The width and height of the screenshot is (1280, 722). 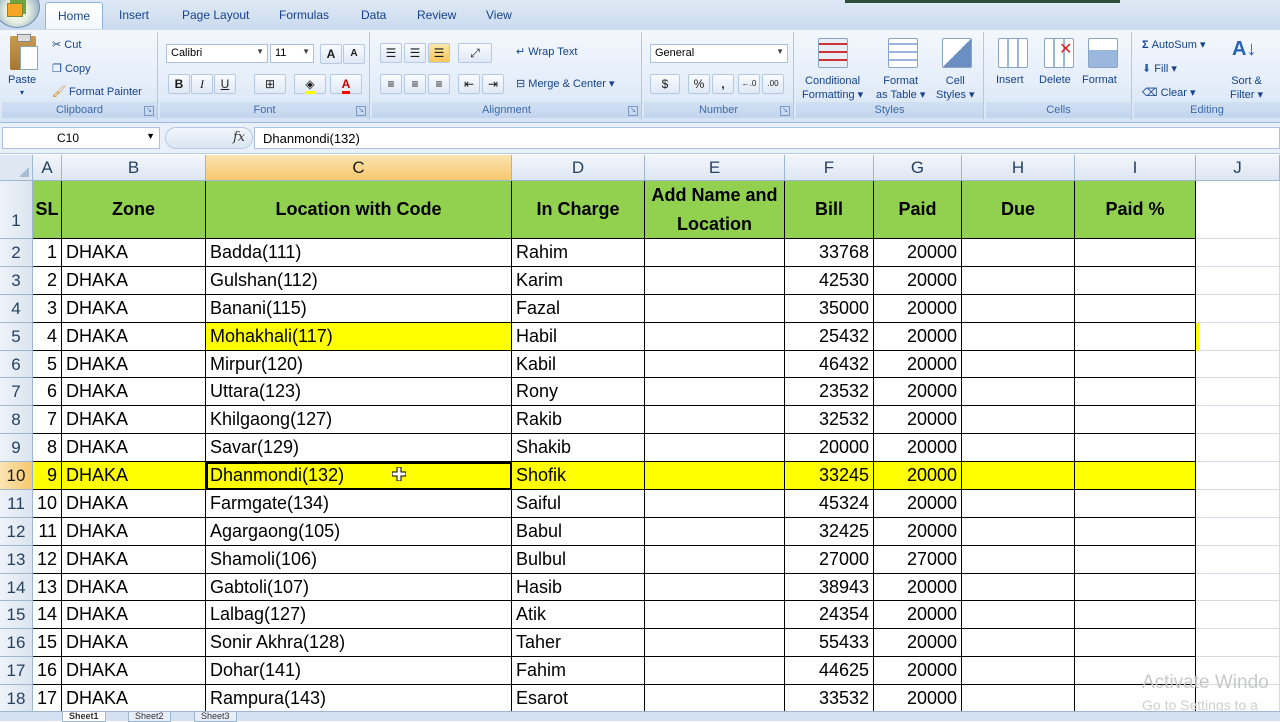 What do you see at coordinates (359, 448) in the screenshot?
I see `table-cell-location: Savar(129)` at bounding box center [359, 448].